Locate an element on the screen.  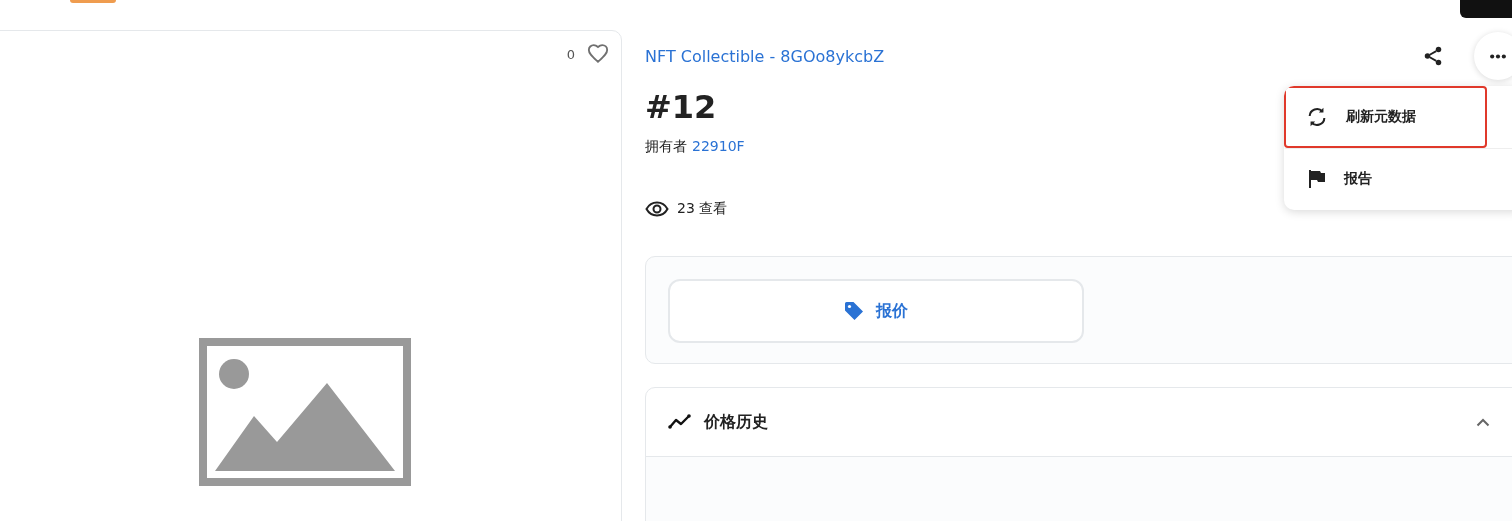
item-title: #12 is located at coordinates (681, 107).